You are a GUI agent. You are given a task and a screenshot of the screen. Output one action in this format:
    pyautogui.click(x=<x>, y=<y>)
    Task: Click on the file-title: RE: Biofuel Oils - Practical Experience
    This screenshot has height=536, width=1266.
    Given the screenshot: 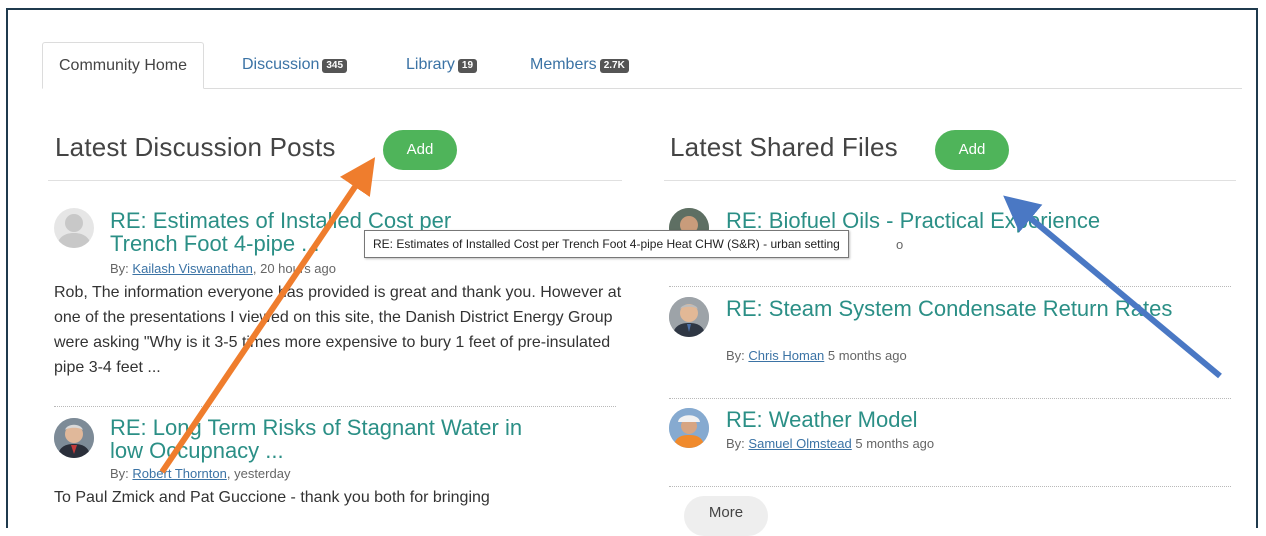 What is the action you would take?
    pyautogui.click(x=976, y=220)
    